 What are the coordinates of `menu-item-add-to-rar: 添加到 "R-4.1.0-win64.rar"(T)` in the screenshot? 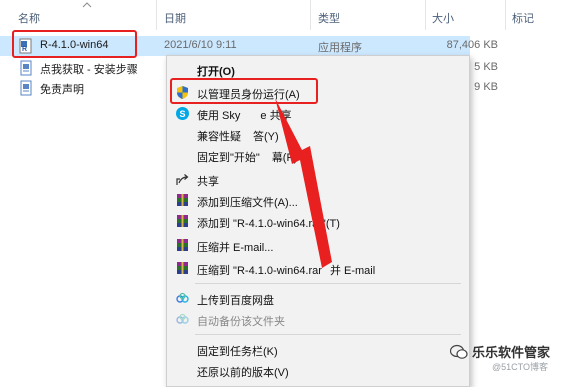 It's located at (318, 221).